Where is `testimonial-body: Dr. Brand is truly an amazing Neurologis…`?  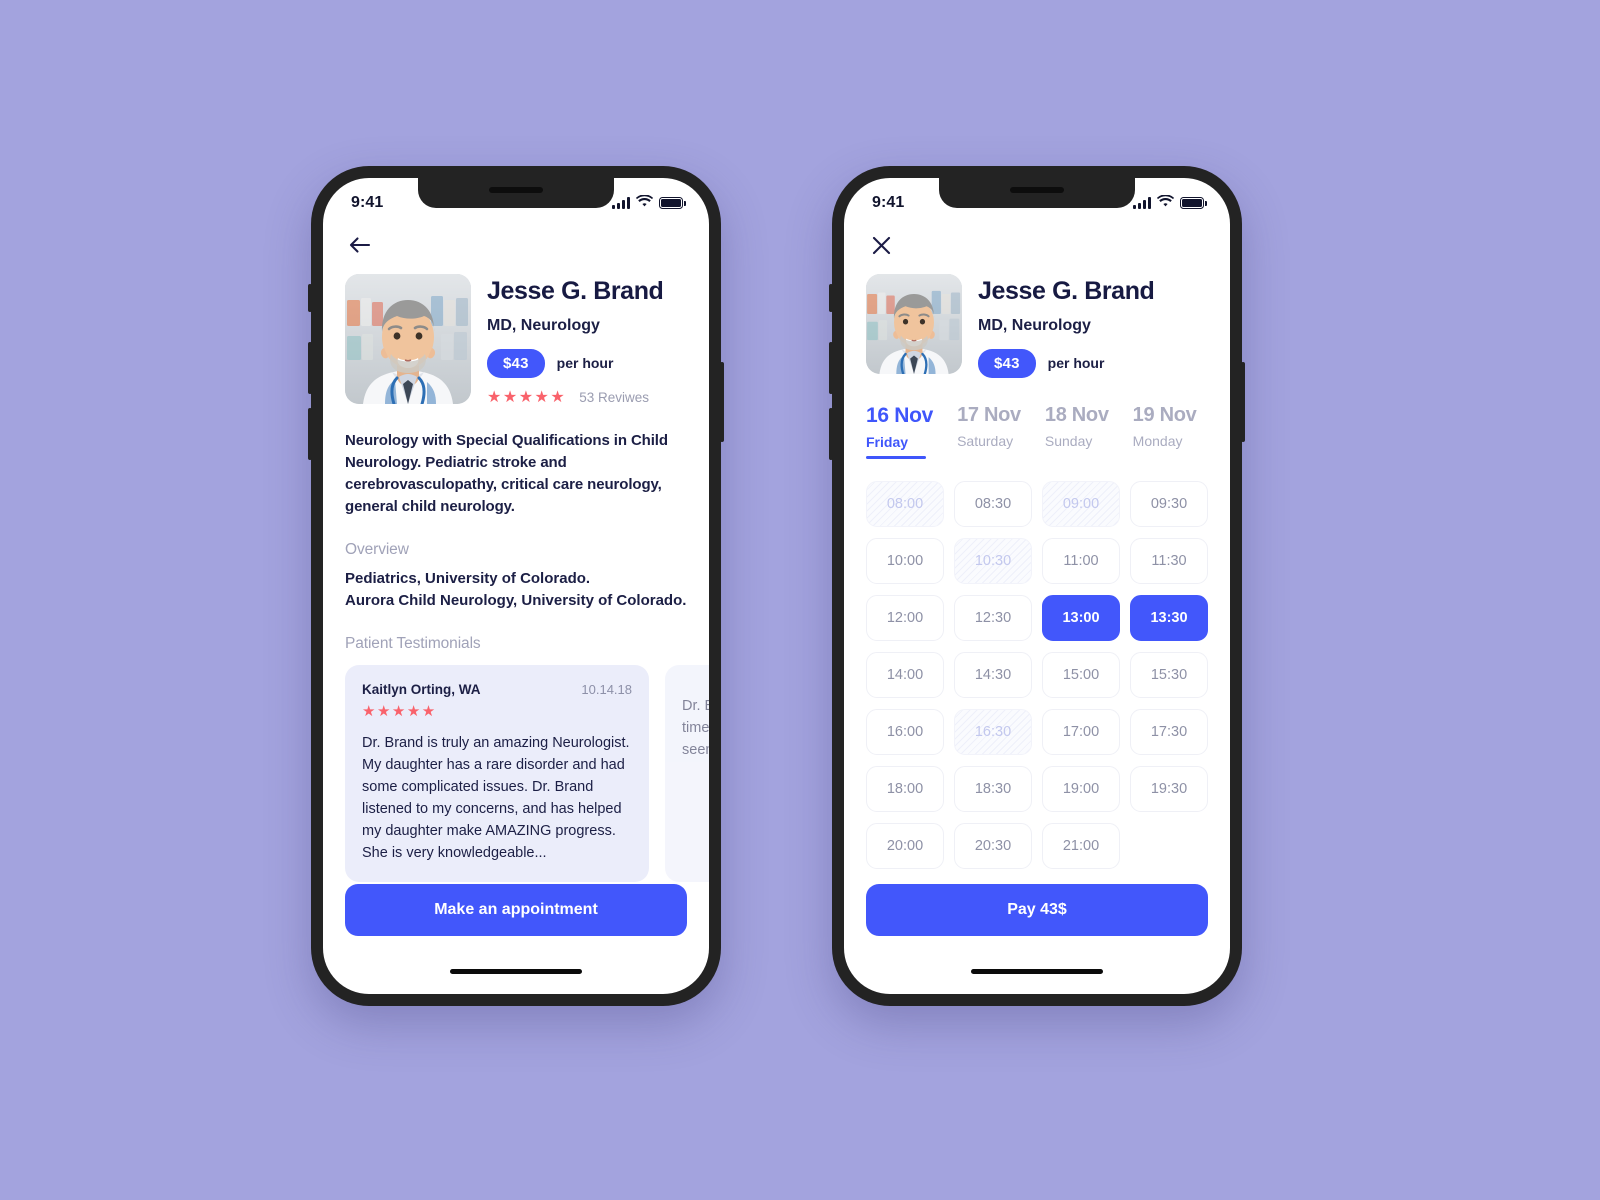 testimonial-body: Dr. Brand is truly an amazing Neurologis… is located at coordinates (496, 797).